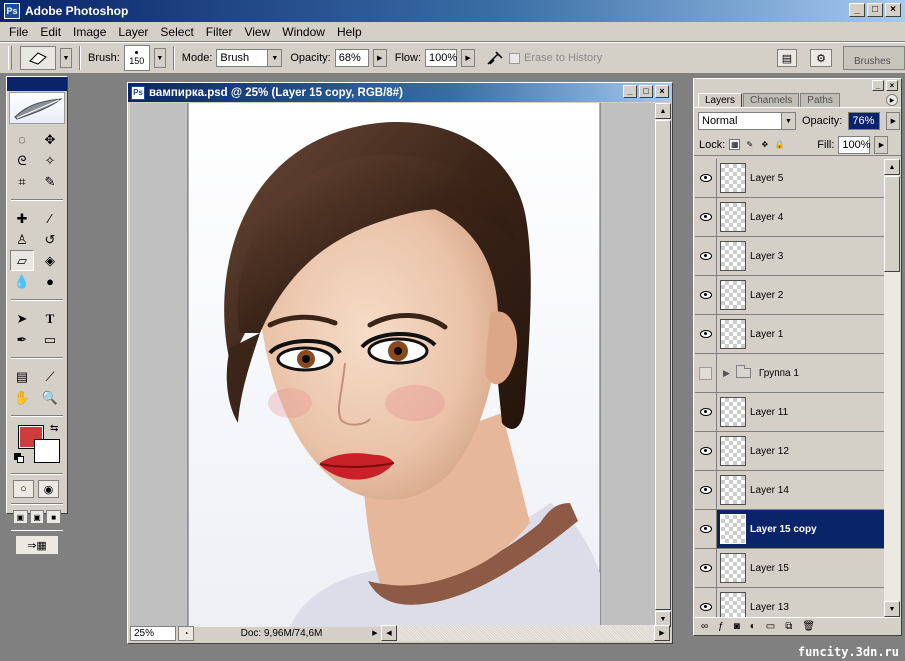  What do you see at coordinates (54, 428) in the screenshot?
I see `swap-colors-icon: ⇆` at bounding box center [54, 428].